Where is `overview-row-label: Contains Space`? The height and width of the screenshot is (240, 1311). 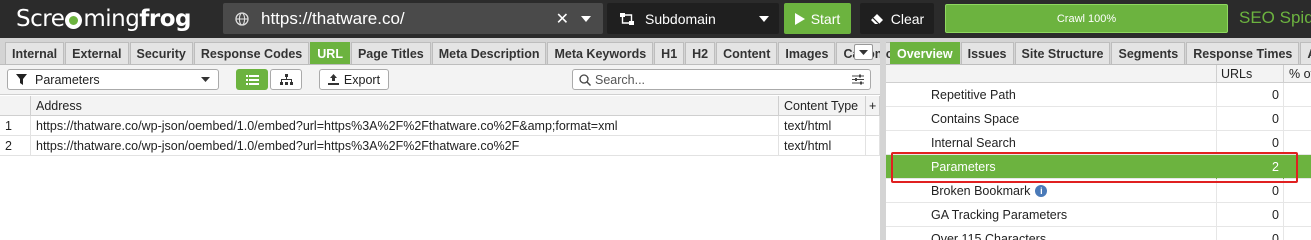
overview-row-label: Contains Space is located at coordinates (975, 119).